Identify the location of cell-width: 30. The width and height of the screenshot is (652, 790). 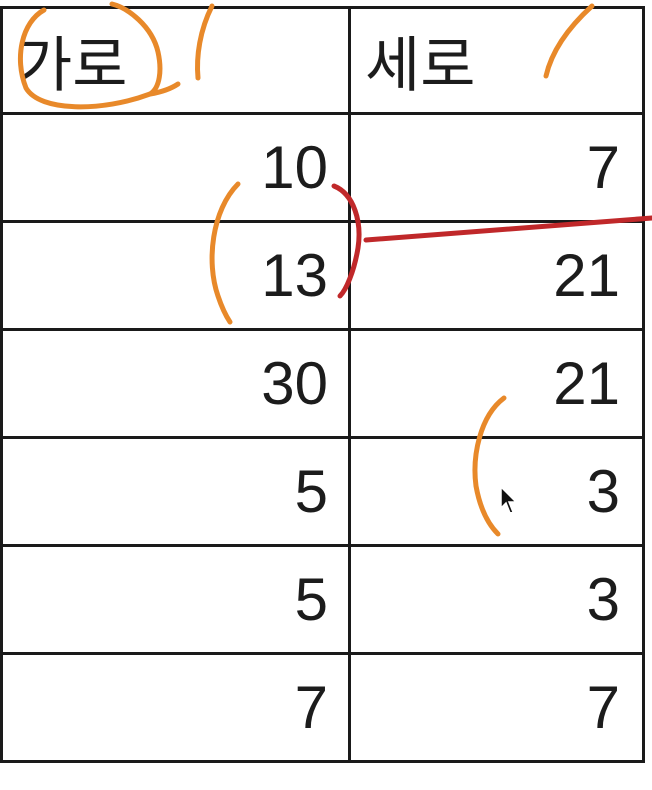
(175, 383).